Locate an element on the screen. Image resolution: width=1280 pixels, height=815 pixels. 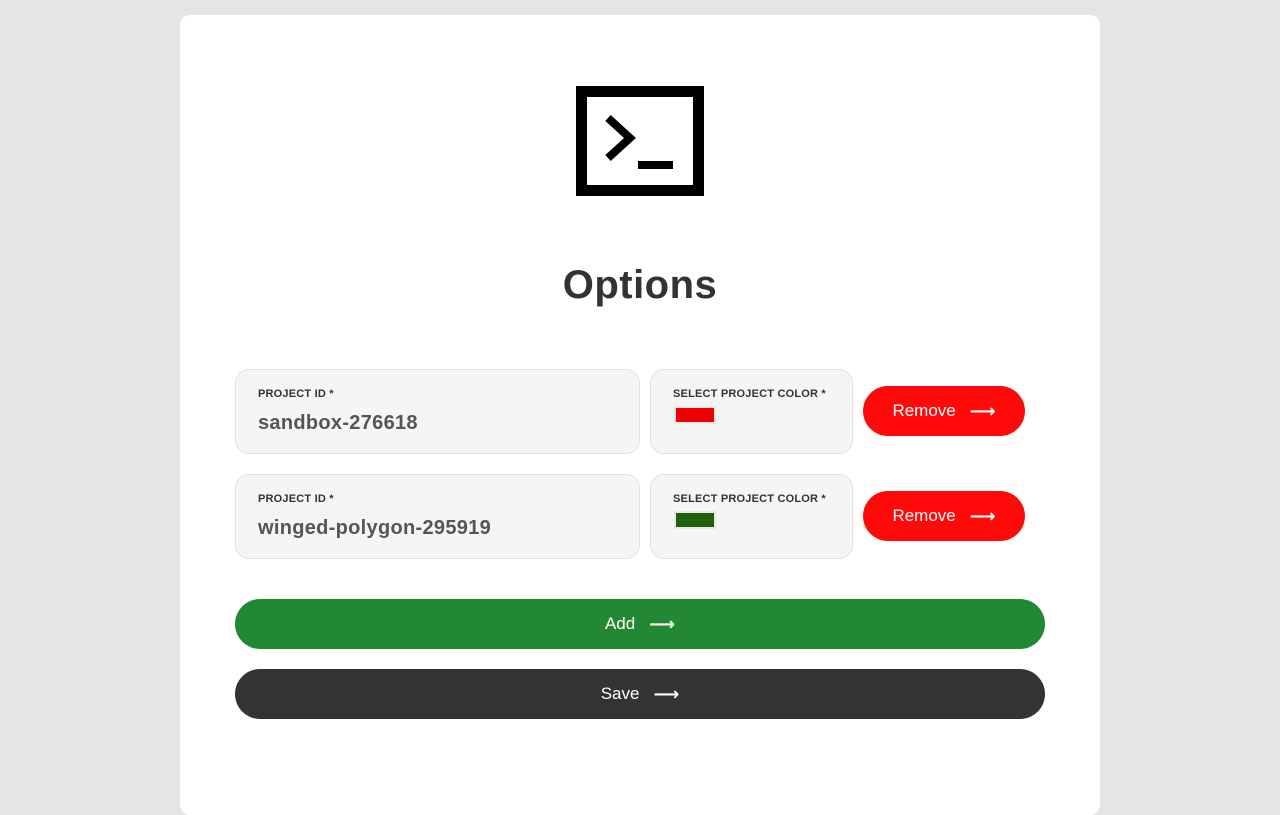
terminal-icon is located at coordinates (640, 141).